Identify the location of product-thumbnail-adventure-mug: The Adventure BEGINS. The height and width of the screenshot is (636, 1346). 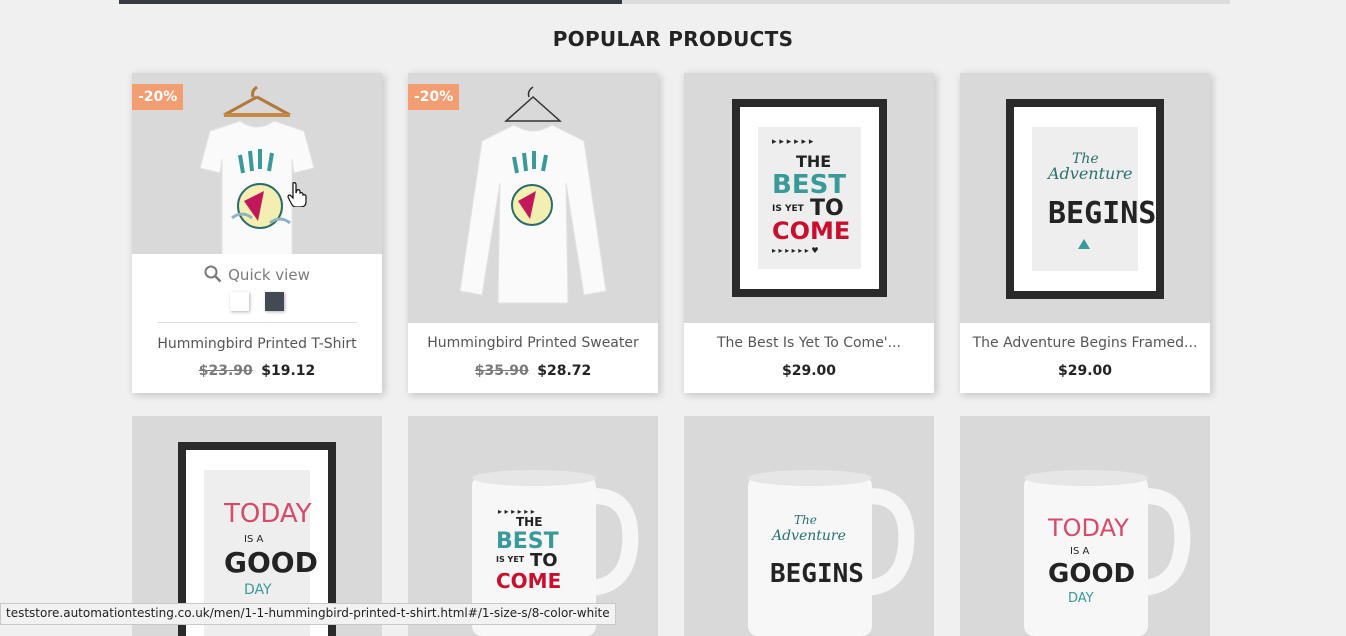
(809, 526).